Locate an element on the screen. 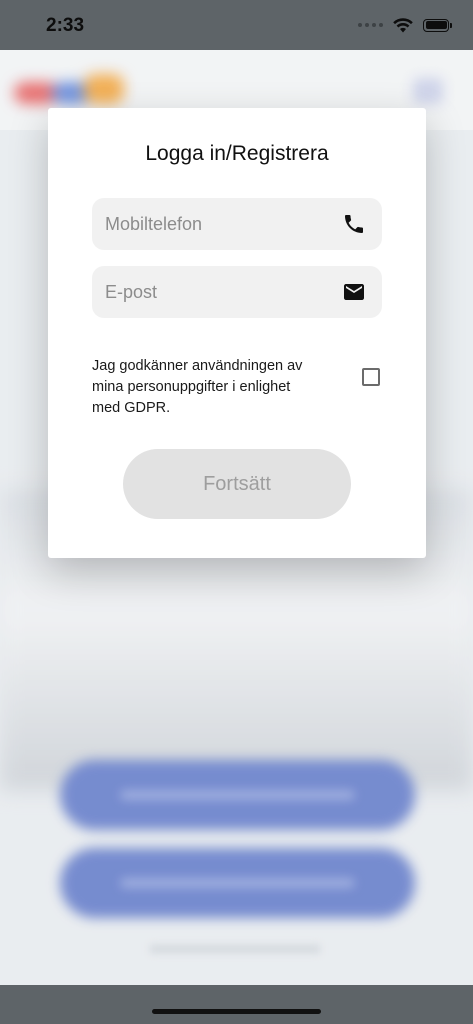 The height and width of the screenshot is (1024, 473). phone-input is located at coordinates (215, 224).